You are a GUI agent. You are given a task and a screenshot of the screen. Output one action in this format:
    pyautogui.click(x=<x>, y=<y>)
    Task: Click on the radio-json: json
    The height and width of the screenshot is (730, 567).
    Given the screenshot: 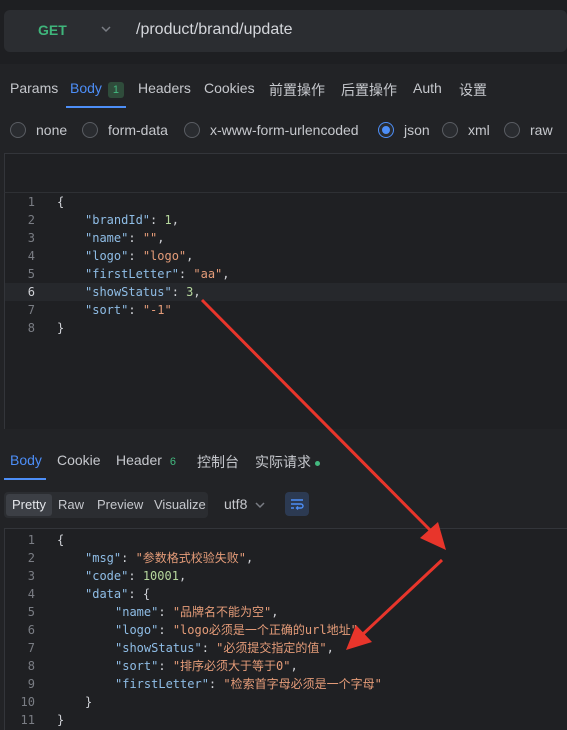 What is the action you would take?
    pyautogui.click(x=404, y=130)
    